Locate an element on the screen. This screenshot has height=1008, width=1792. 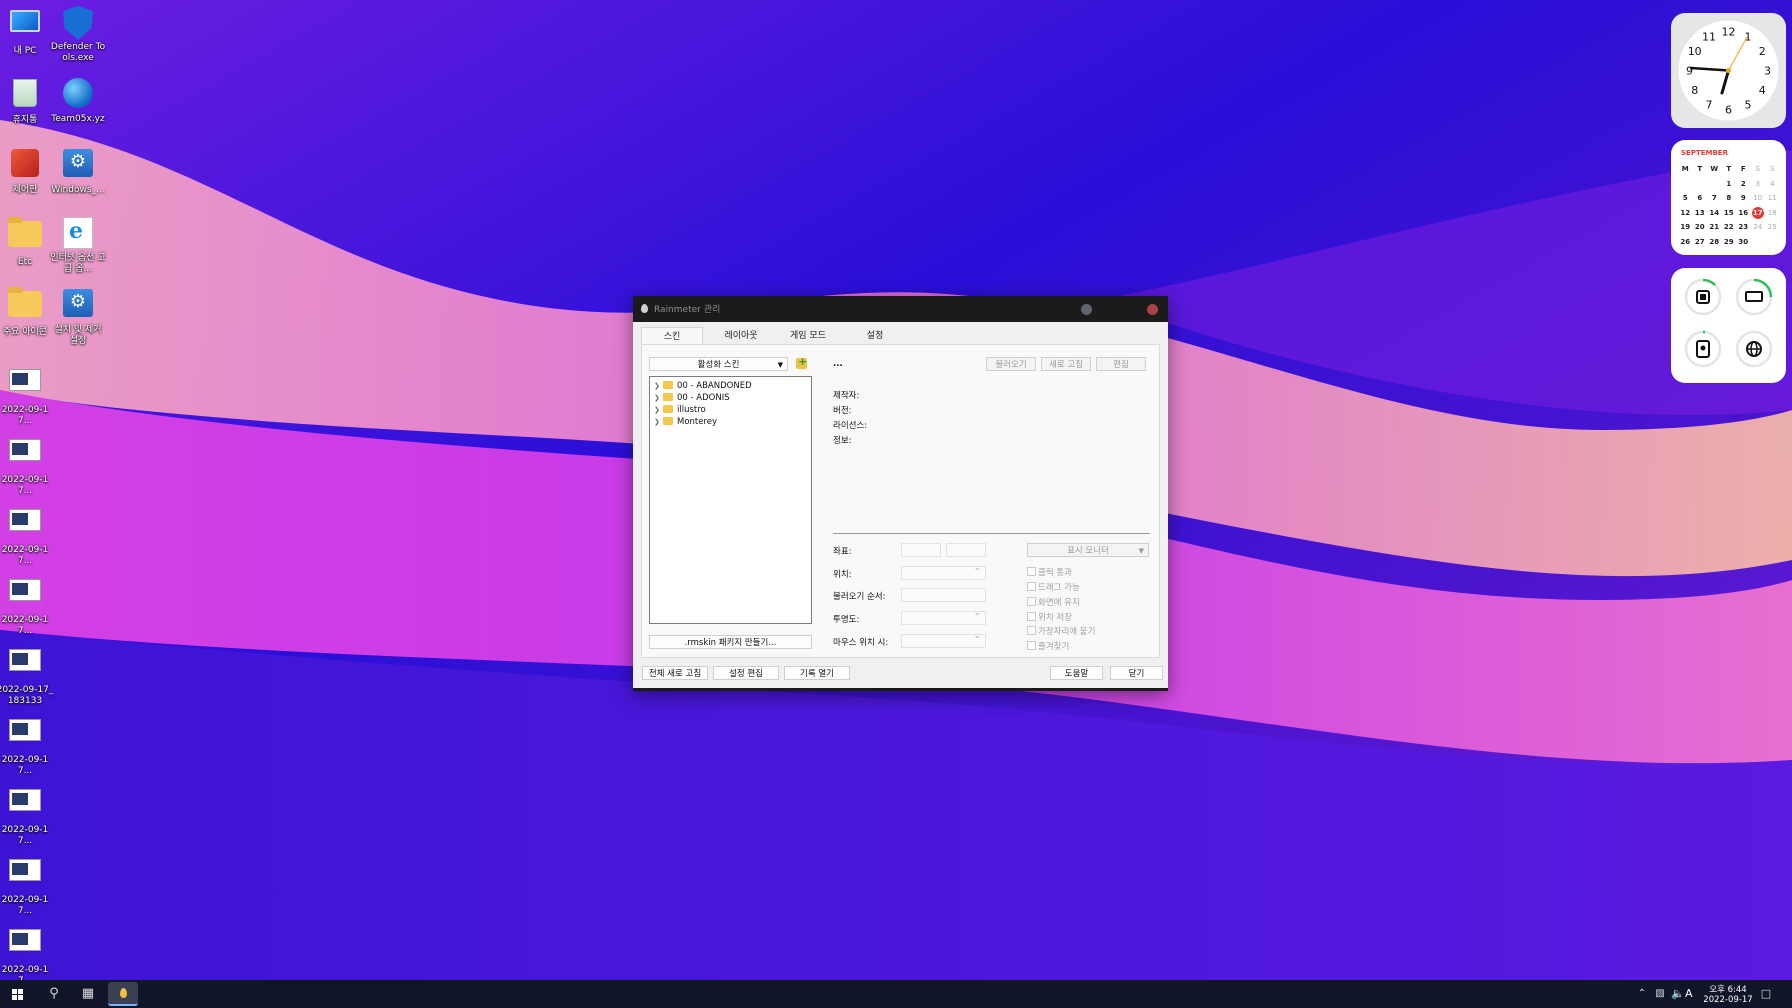
calendar-day: 2 is located at coordinates (1743, 184).